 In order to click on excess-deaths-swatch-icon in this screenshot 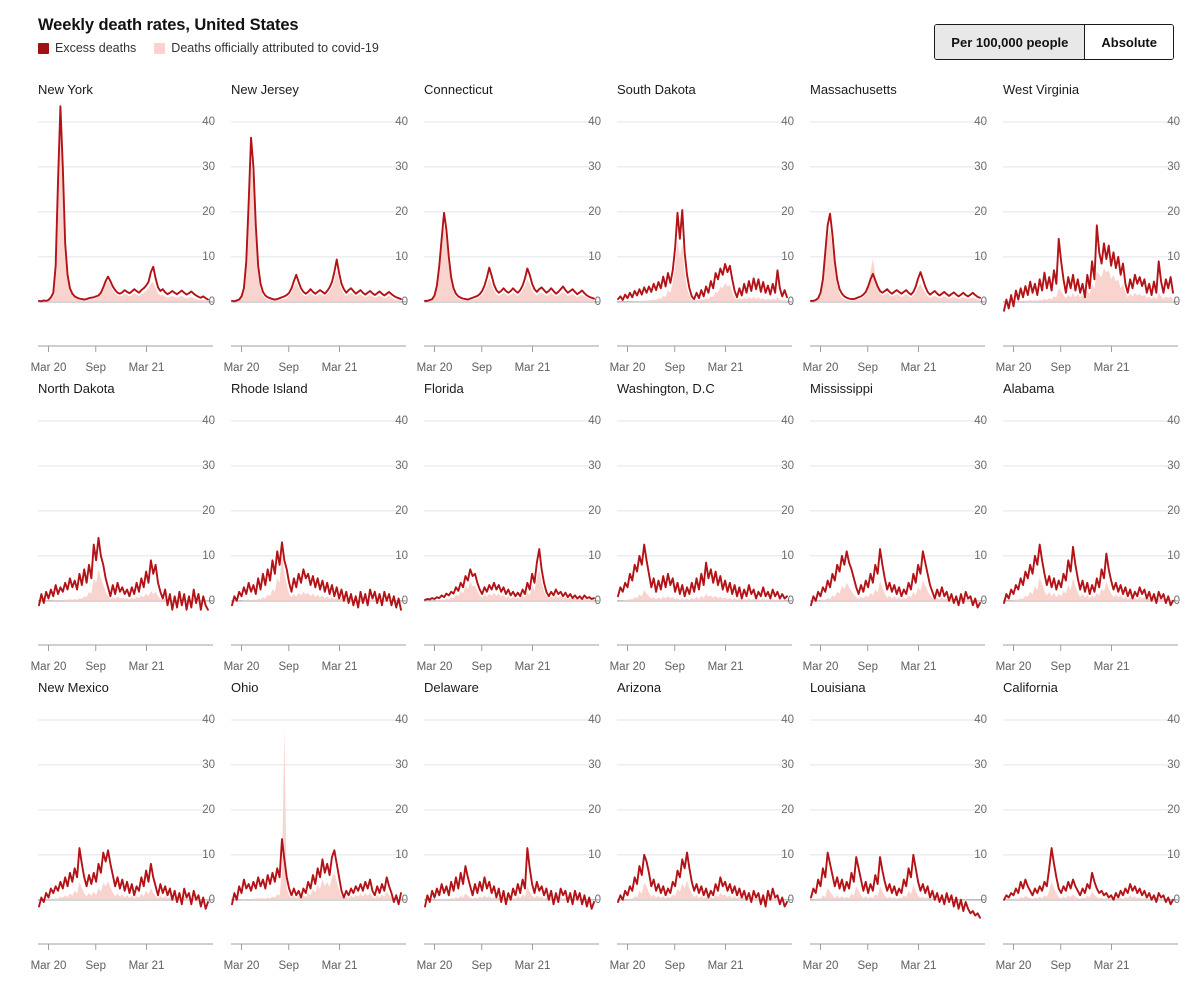, I will do `click(43, 48)`.